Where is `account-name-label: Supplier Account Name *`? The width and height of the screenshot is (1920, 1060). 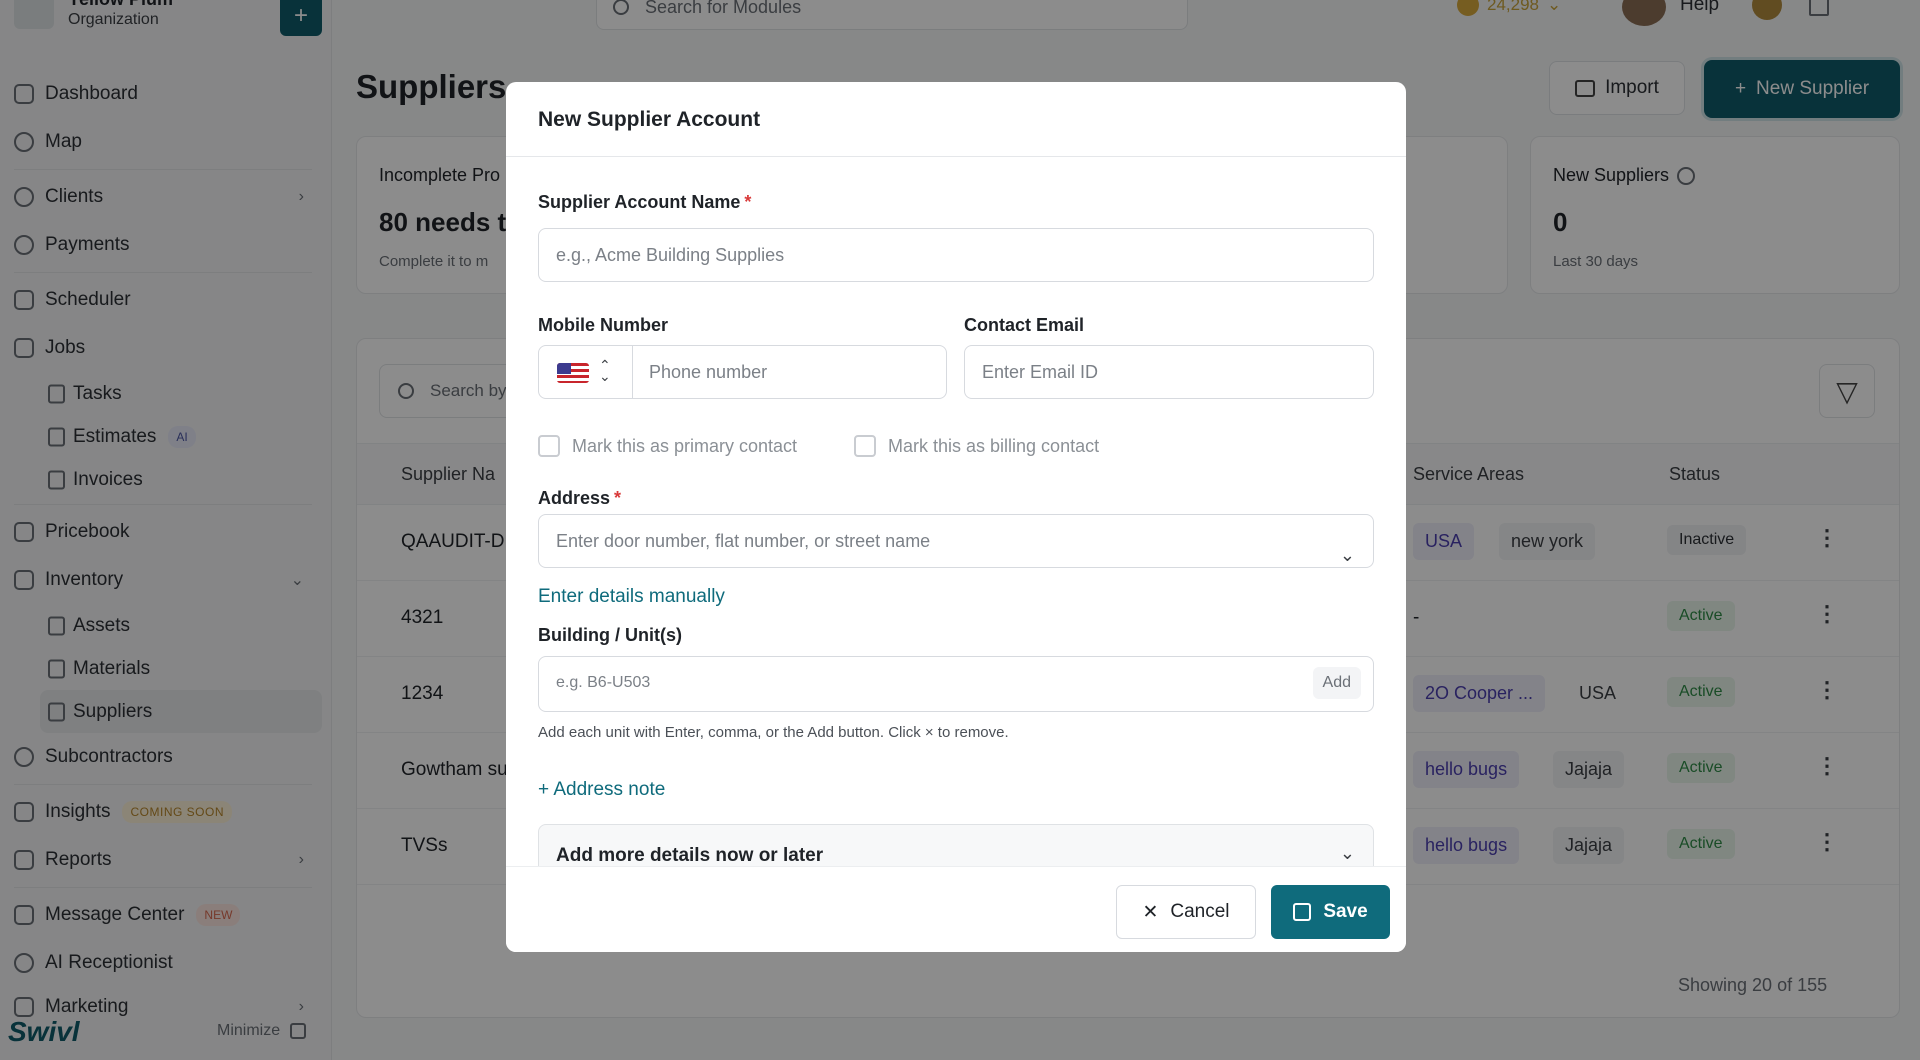
account-name-label: Supplier Account Name * is located at coordinates (644, 202).